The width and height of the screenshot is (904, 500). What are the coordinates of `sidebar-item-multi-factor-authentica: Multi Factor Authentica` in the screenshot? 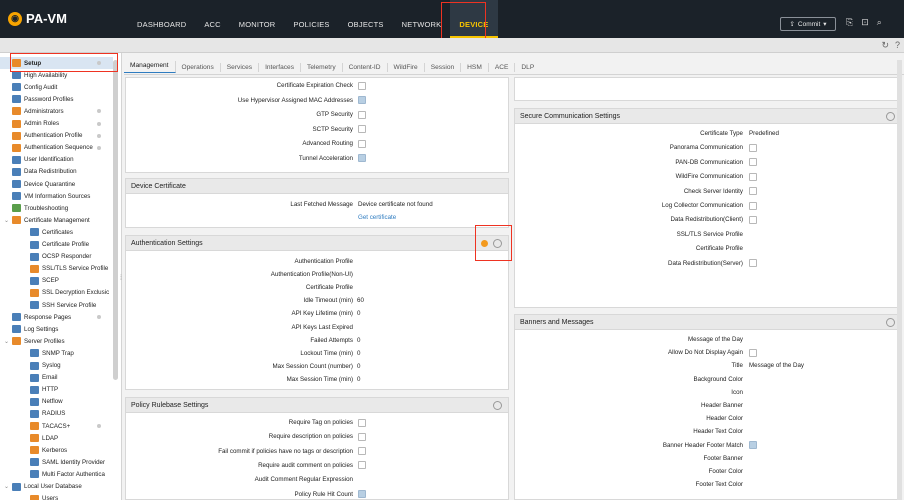 It's located at (56, 474).